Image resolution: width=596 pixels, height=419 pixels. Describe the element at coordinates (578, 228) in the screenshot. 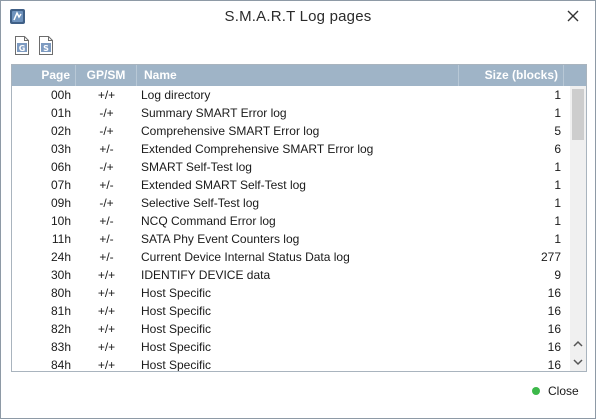

I see `vertical-scrollbar` at that location.